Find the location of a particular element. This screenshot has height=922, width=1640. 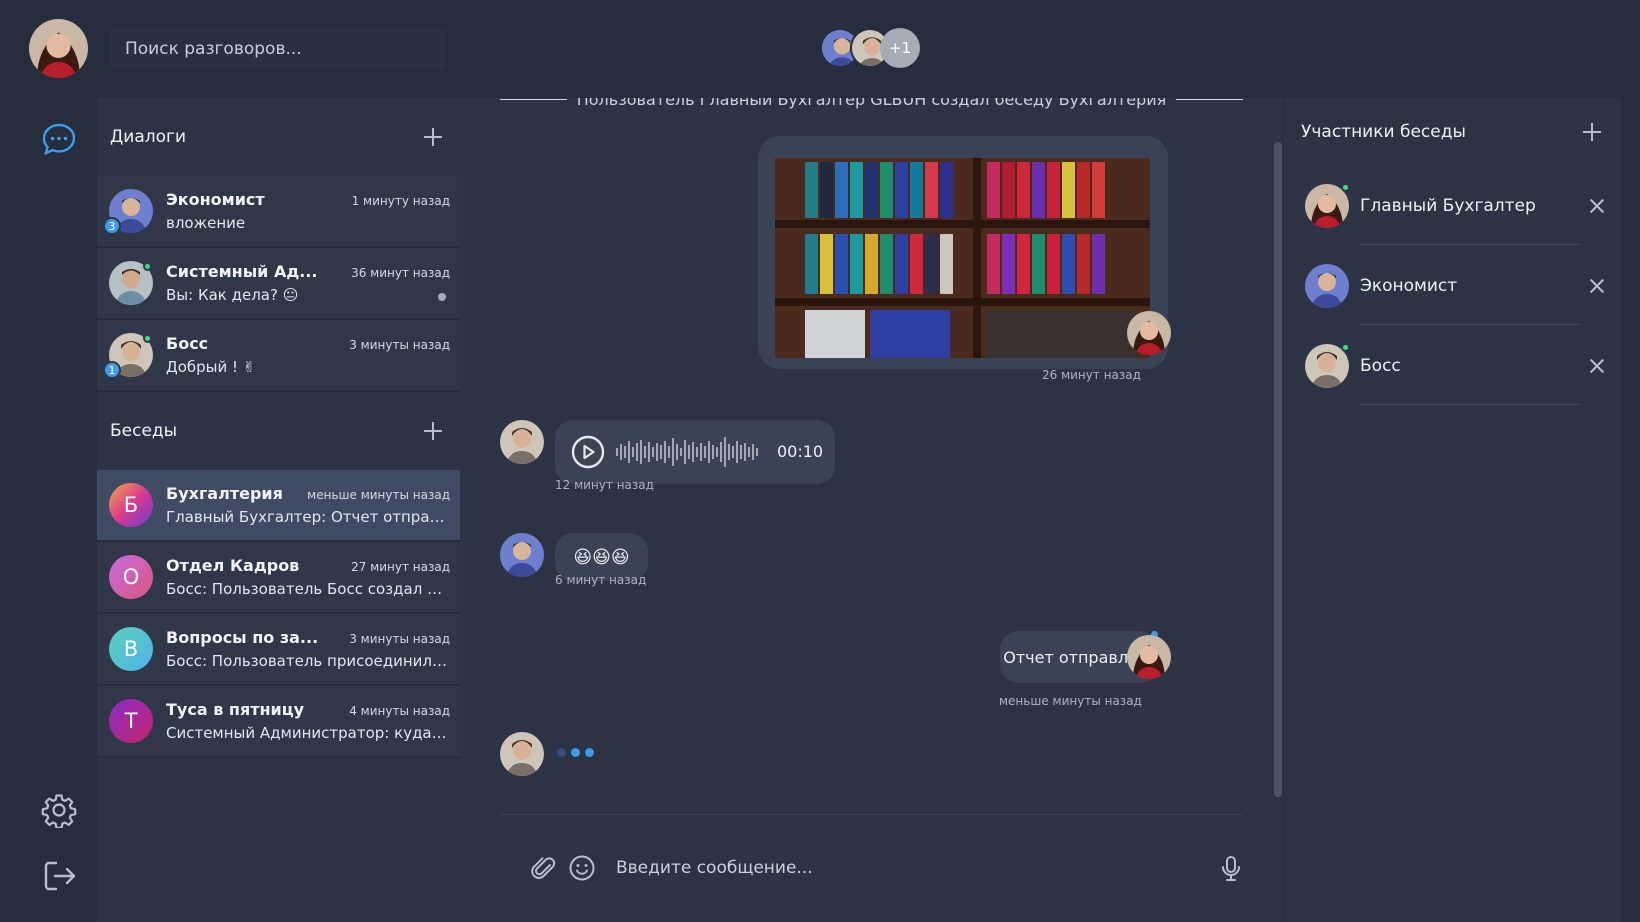

dialog-preview: Вы: Как дела? 😐 is located at coordinates (232, 295).